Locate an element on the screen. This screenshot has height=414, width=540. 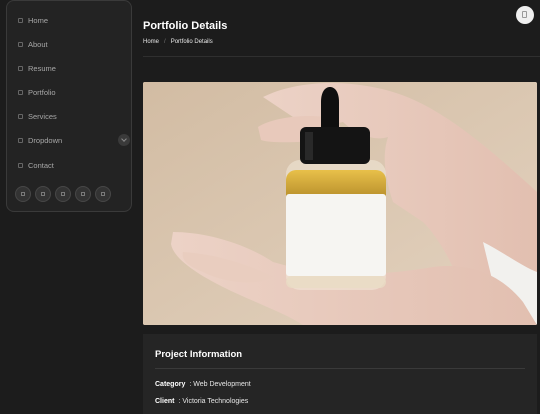
sidebar-item-label: Home is located at coordinates (38, 20).